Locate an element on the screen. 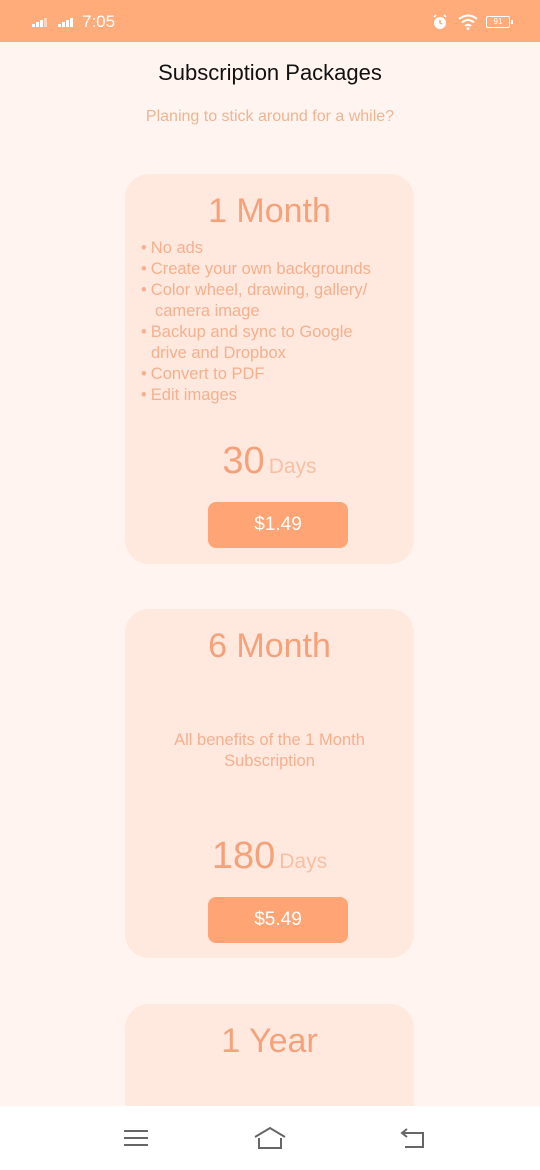 This screenshot has width=540, height=1170. package-title: 1 Year is located at coordinates (269, 1041).